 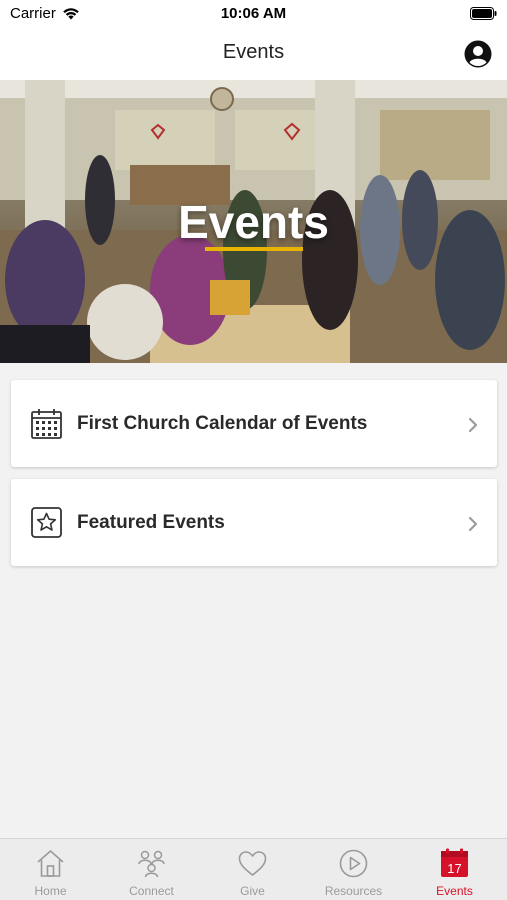 What do you see at coordinates (46, 424) in the screenshot?
I see `calendar-grid-icon` at bounding box center [46, 424].